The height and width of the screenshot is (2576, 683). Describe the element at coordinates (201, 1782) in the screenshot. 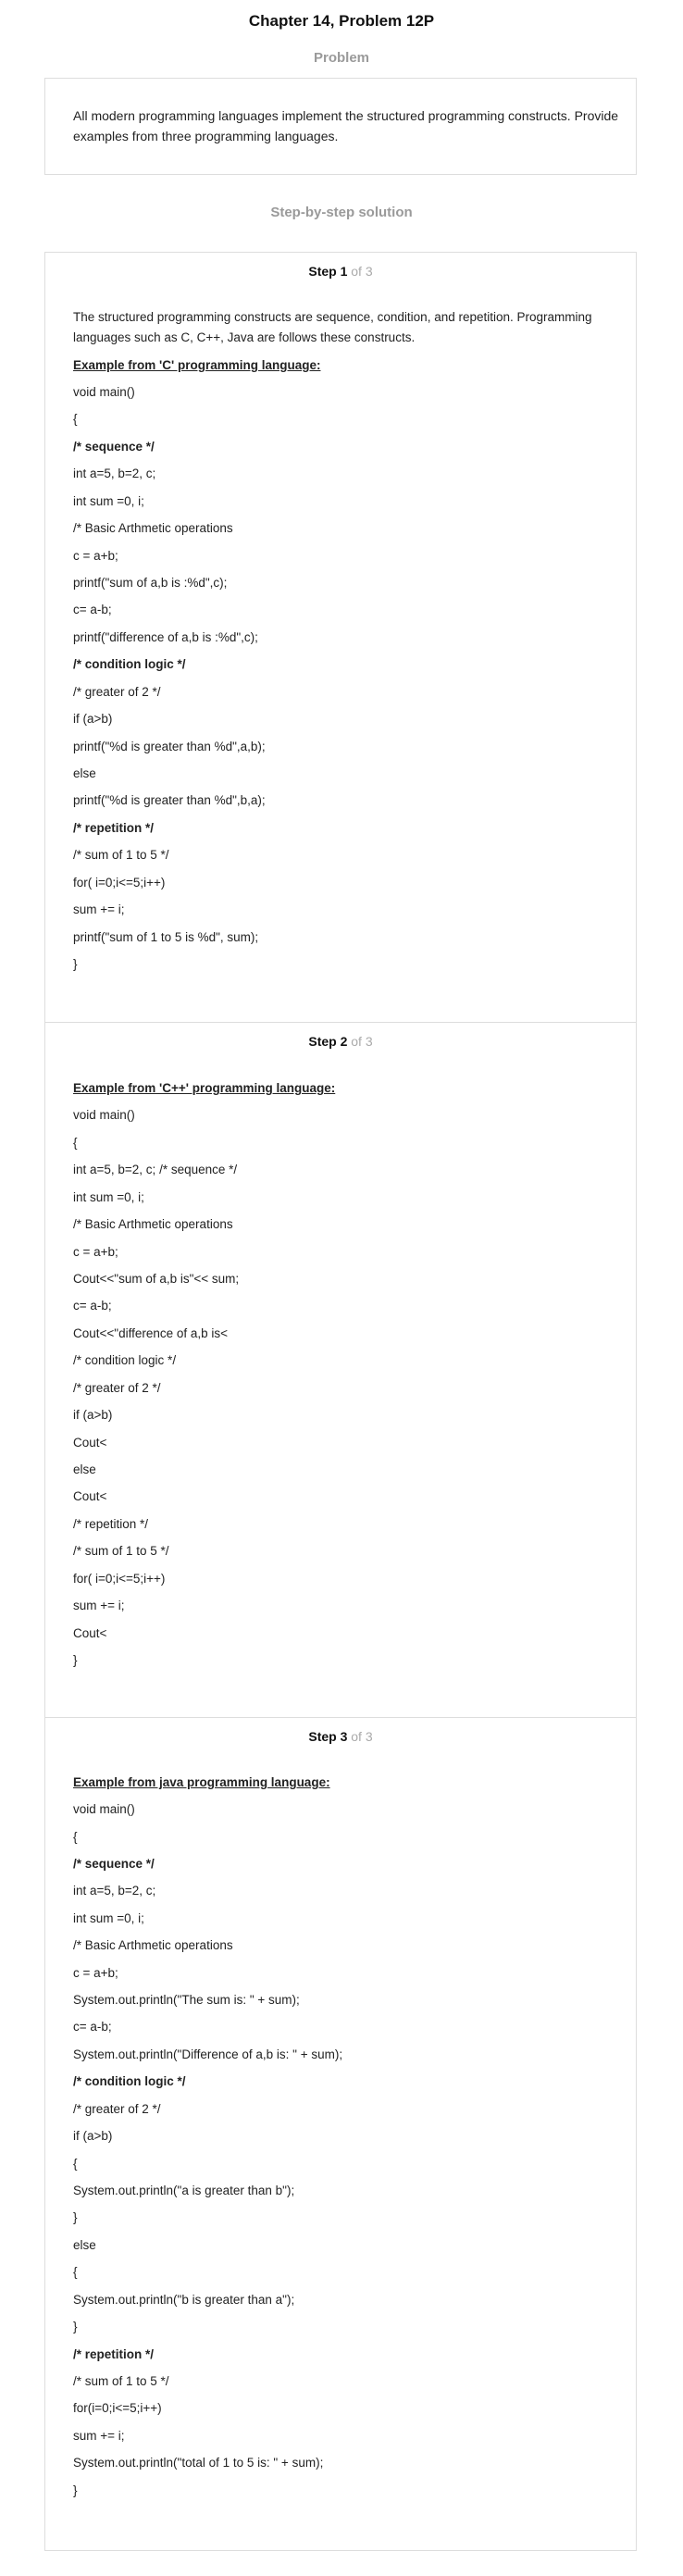

I see `step-3-example-title: Example from java programming language:` at that location.